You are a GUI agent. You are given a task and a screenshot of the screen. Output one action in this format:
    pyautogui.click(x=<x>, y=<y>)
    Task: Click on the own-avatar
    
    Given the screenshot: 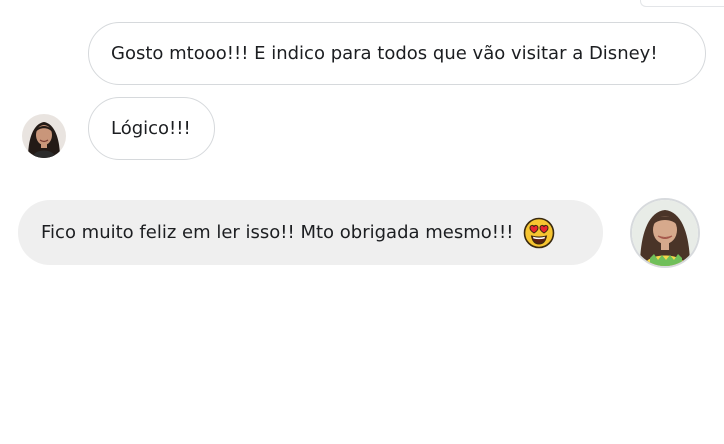 What is the action you would take?
    pyautogui.click(x=665, y=233)
    